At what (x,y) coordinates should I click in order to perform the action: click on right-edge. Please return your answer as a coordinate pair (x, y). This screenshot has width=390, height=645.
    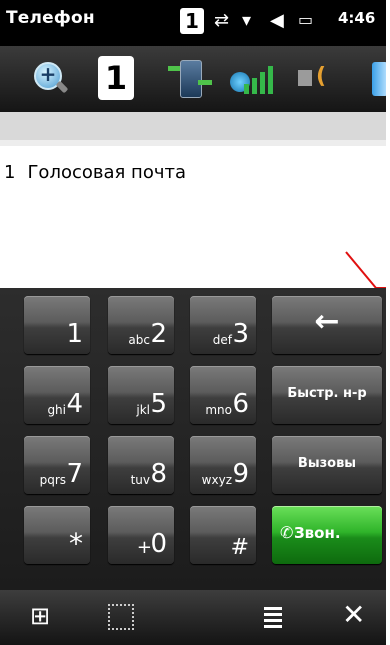
    Looking at the image, I should click on (388, 322).